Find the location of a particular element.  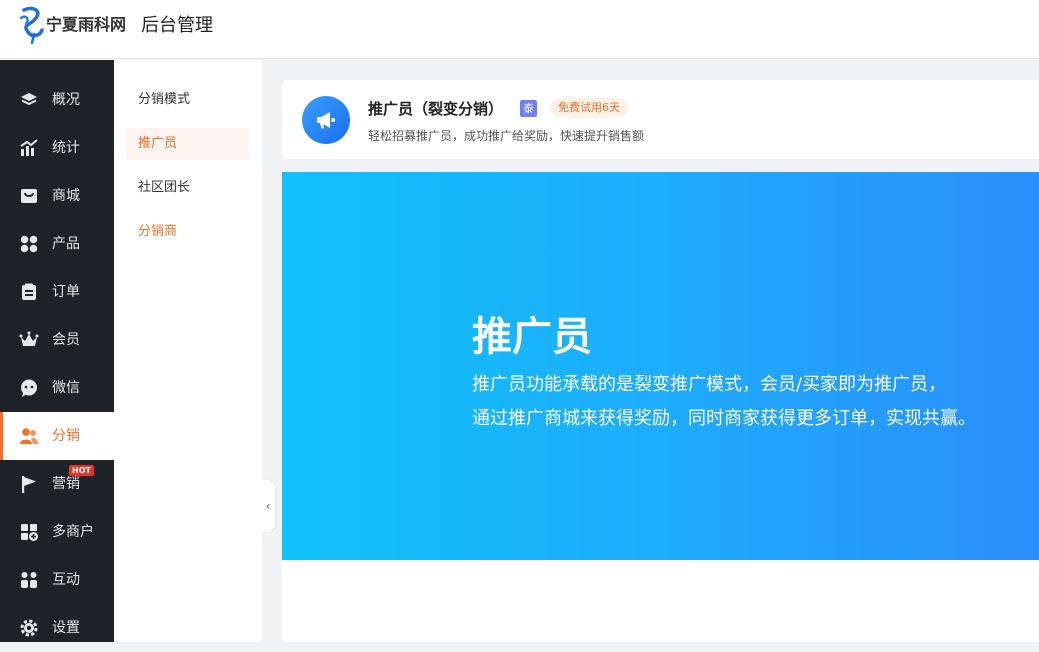

trial-badge: 免费试用6天 is located at coordinates (589, 108).